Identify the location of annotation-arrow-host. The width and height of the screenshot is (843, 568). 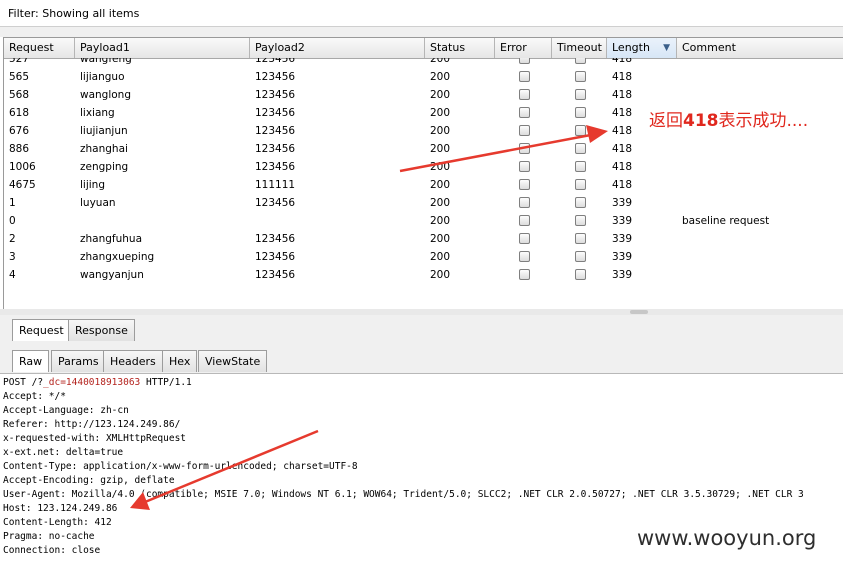
(231, 466).